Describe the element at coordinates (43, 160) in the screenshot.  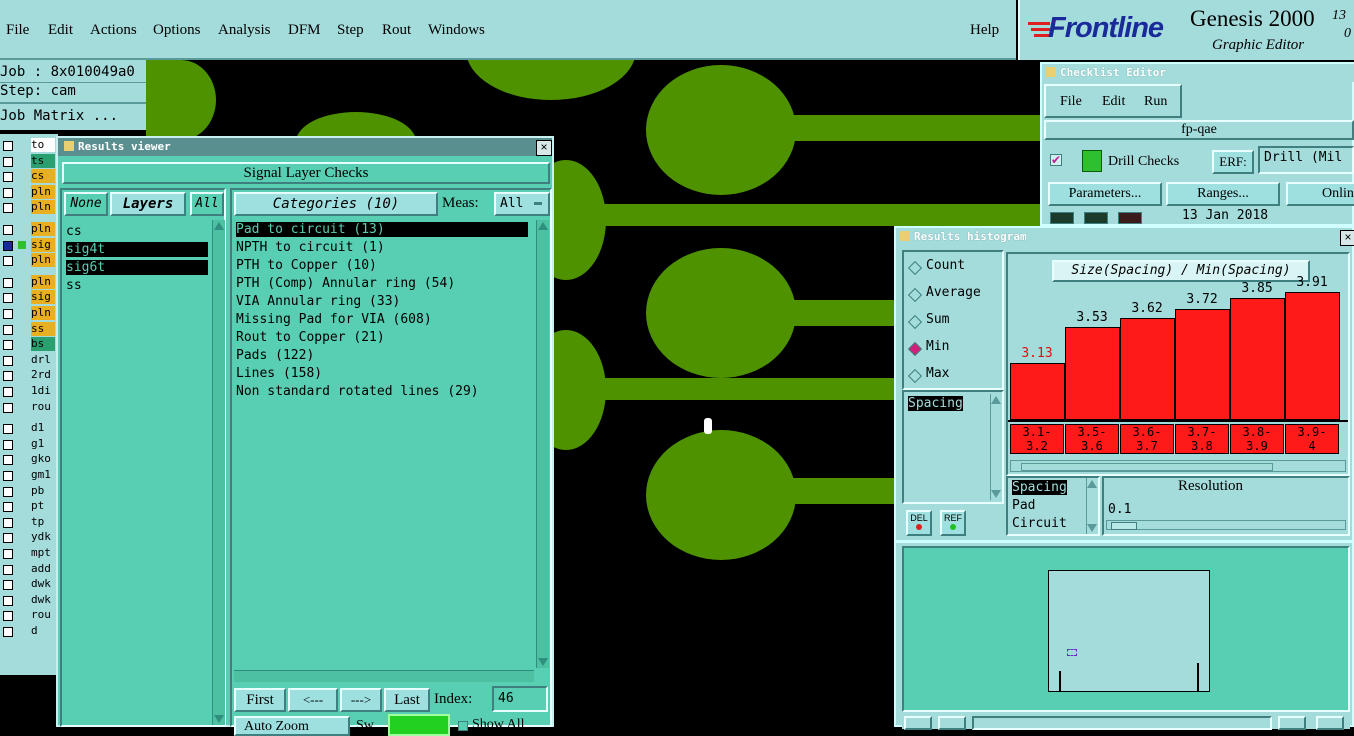
I see `layer-name: ts` at that location.